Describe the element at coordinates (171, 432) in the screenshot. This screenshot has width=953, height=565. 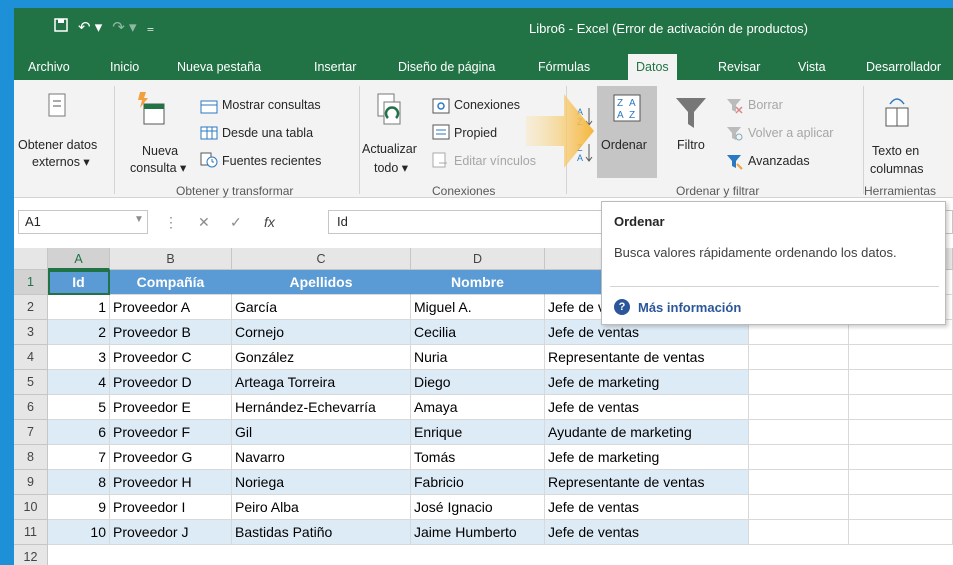
I see `table-cell-company: Proveedor F` at that location.